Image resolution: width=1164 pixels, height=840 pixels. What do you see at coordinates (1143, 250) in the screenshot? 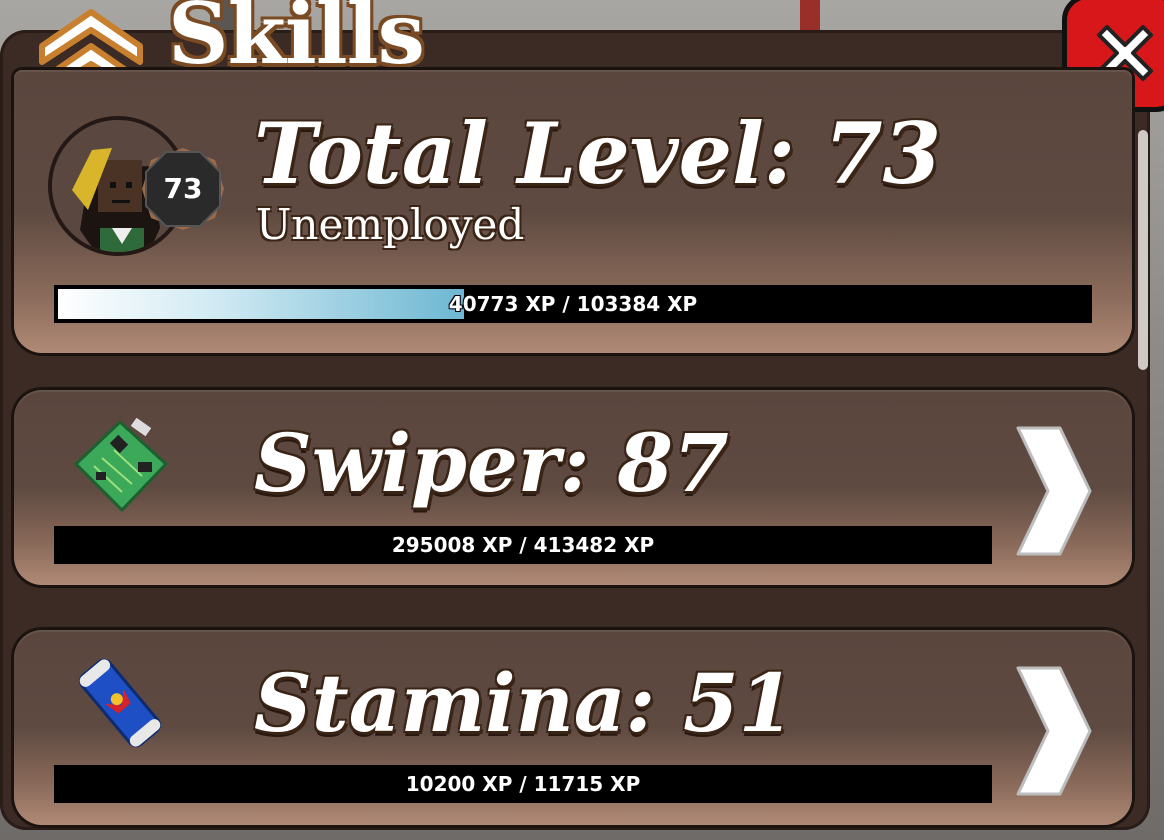
I see `scrollbar` at bounding box center [1143, 250].